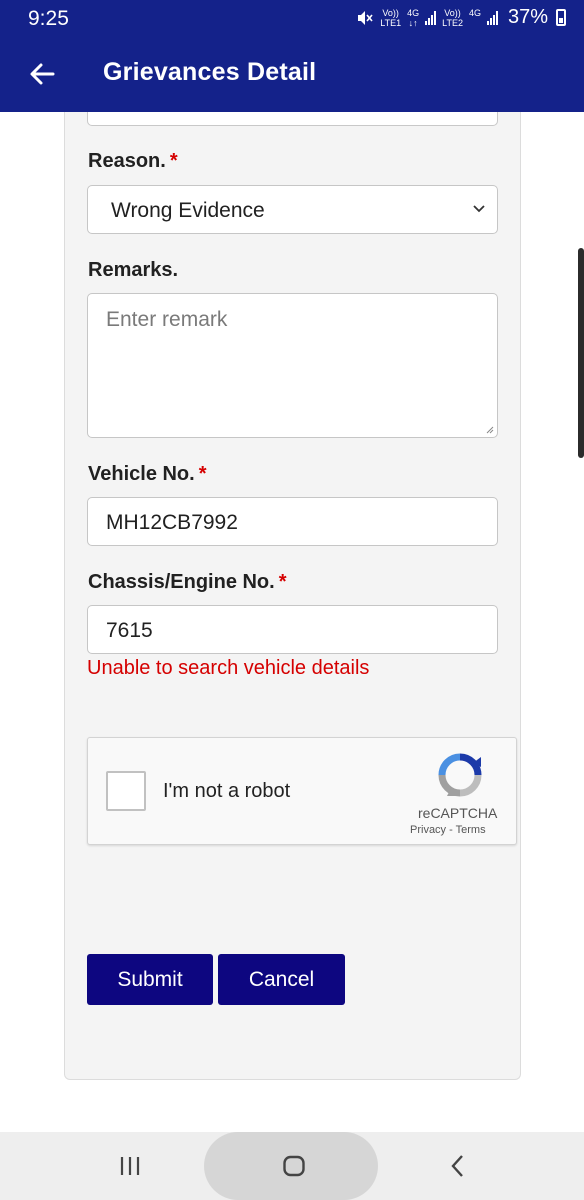  I want to click on privacy-link: Privacy, so click(428, 830).